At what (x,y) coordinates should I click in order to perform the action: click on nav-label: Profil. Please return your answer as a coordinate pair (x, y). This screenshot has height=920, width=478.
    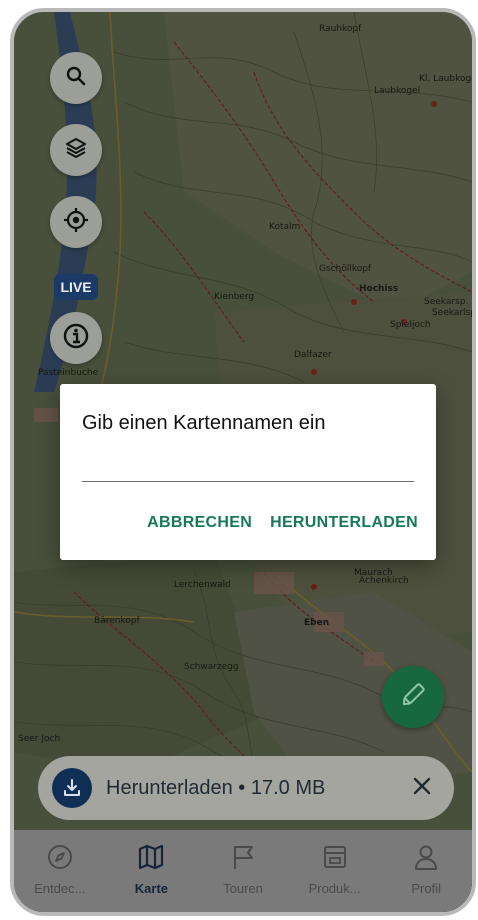
    Looking at the image, I should click on (426, 888).